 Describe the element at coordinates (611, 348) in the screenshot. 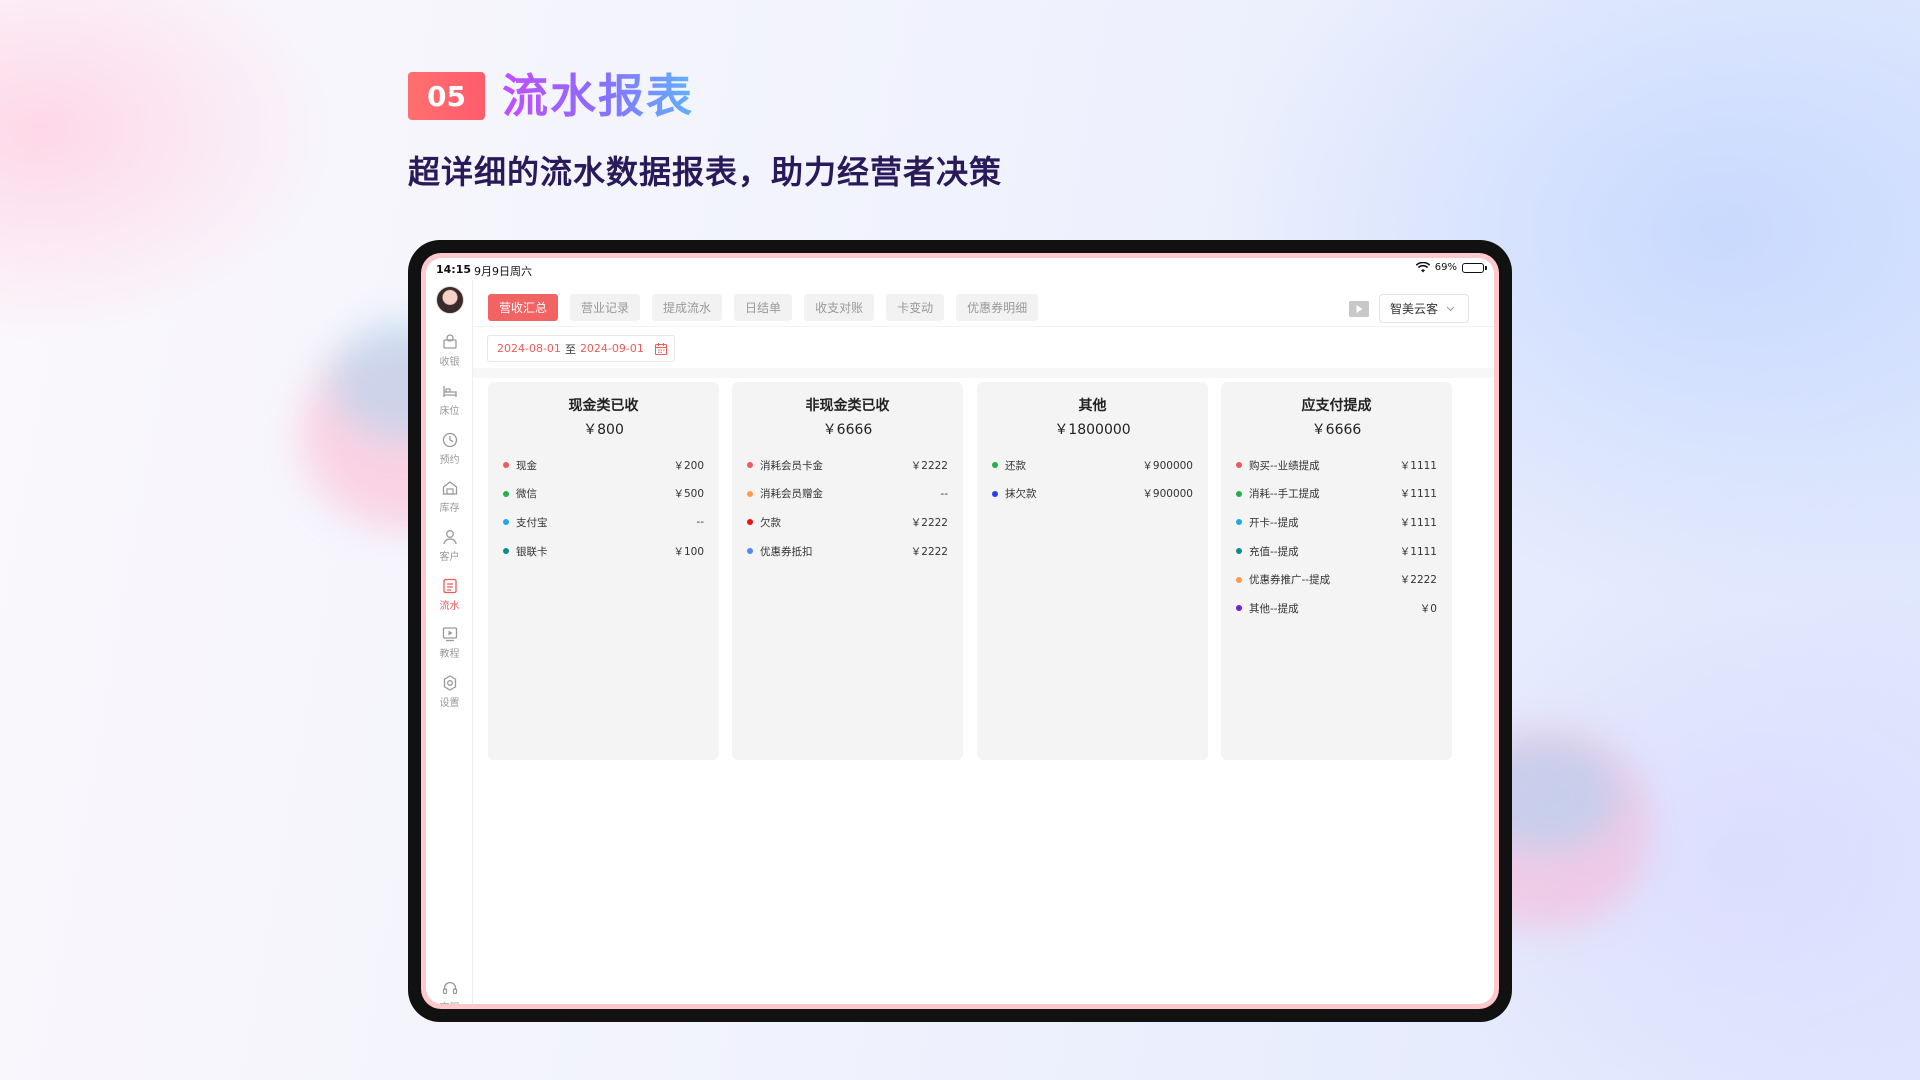

I see `date-end: 2024-09-01` at that location.